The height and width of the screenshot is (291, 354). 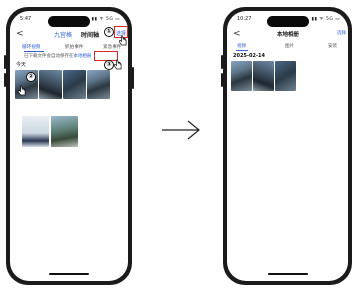 What do you see at coordinates (332, 46) in the screenshot?
I see `tab-install: 安装` at bounding box center [332, 46].